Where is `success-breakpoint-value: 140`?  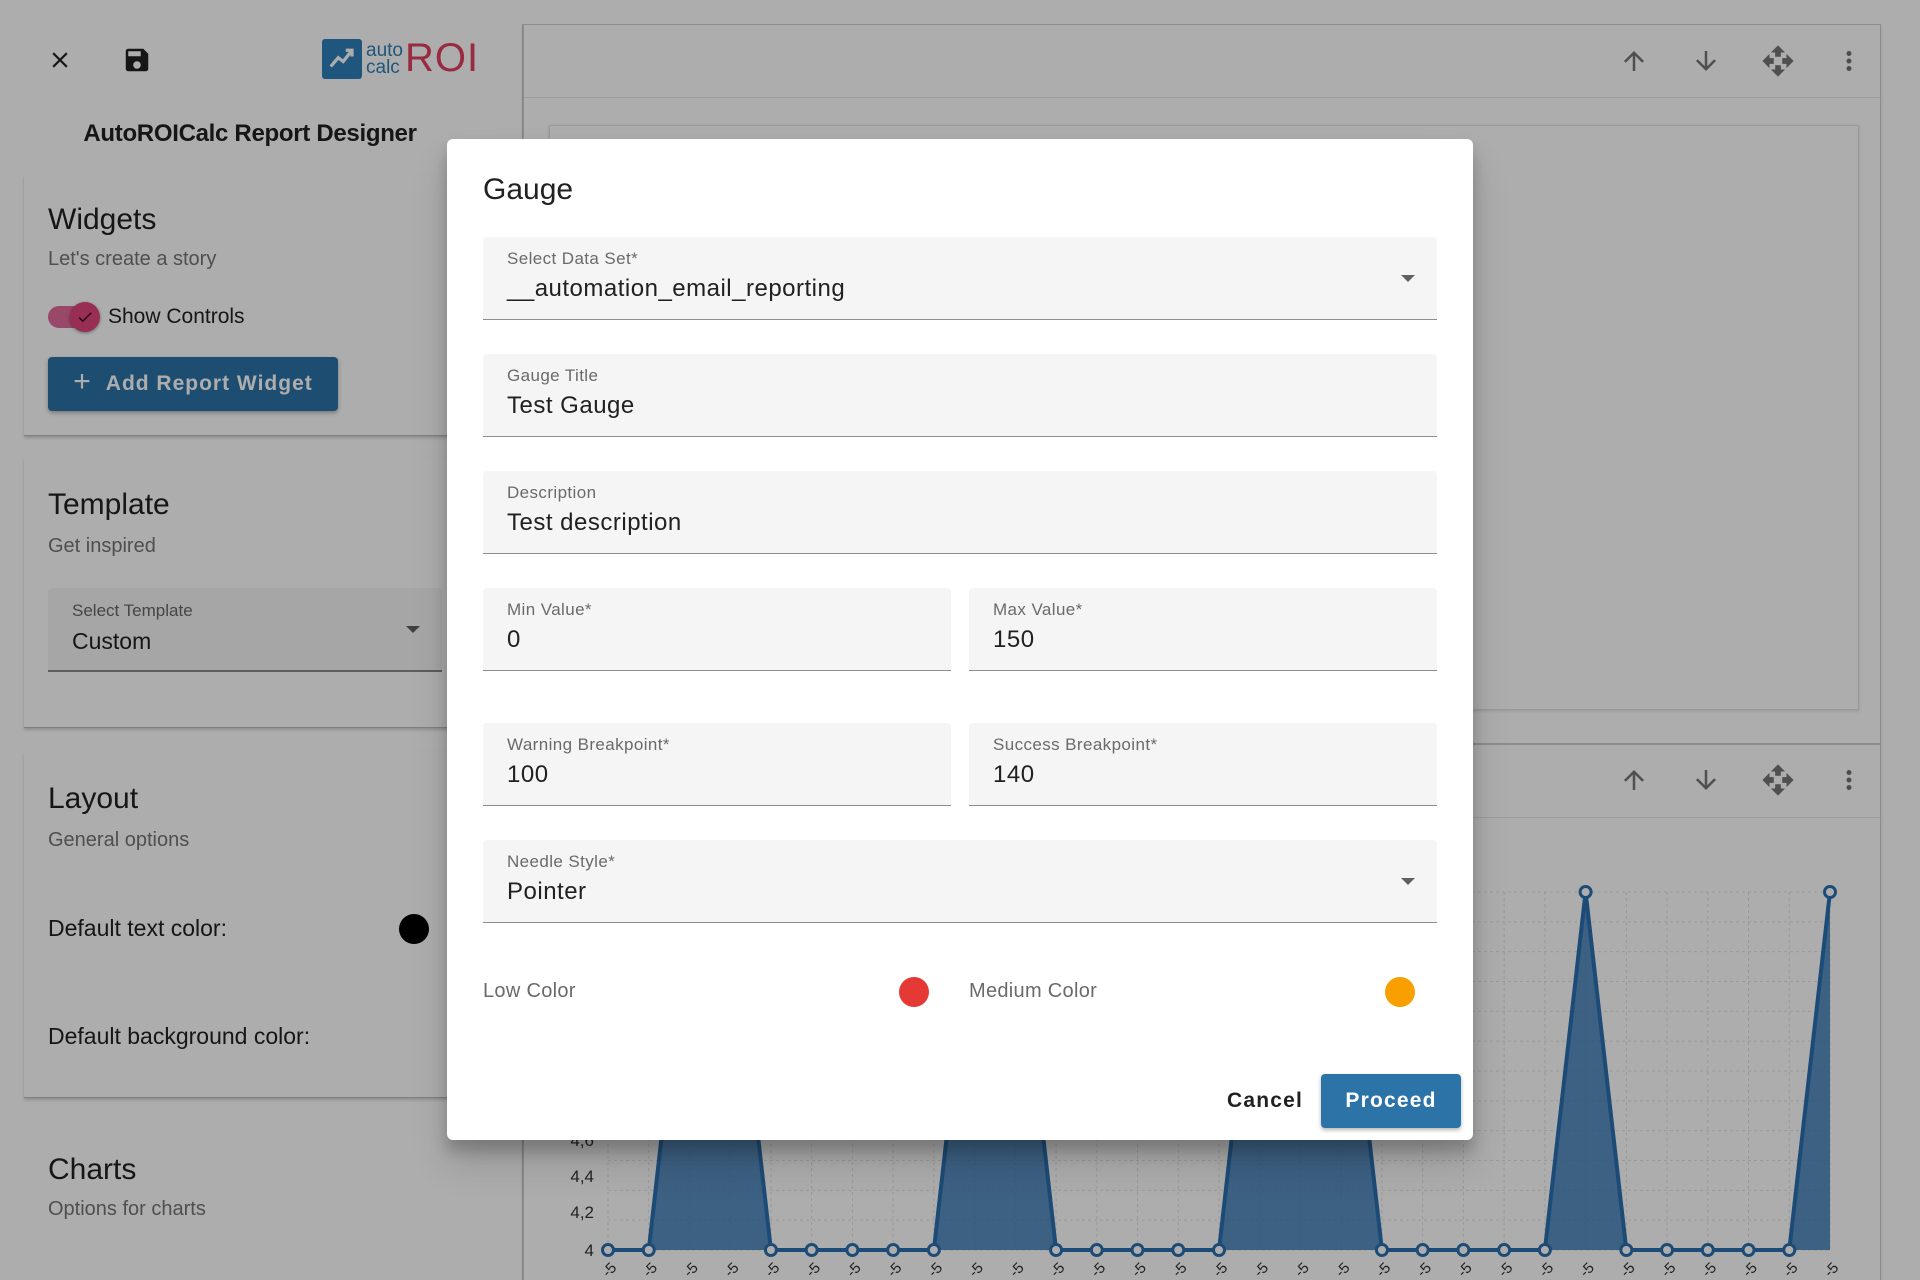
success-breakpoint-value: 140 is located at coordinates (1014, 774).